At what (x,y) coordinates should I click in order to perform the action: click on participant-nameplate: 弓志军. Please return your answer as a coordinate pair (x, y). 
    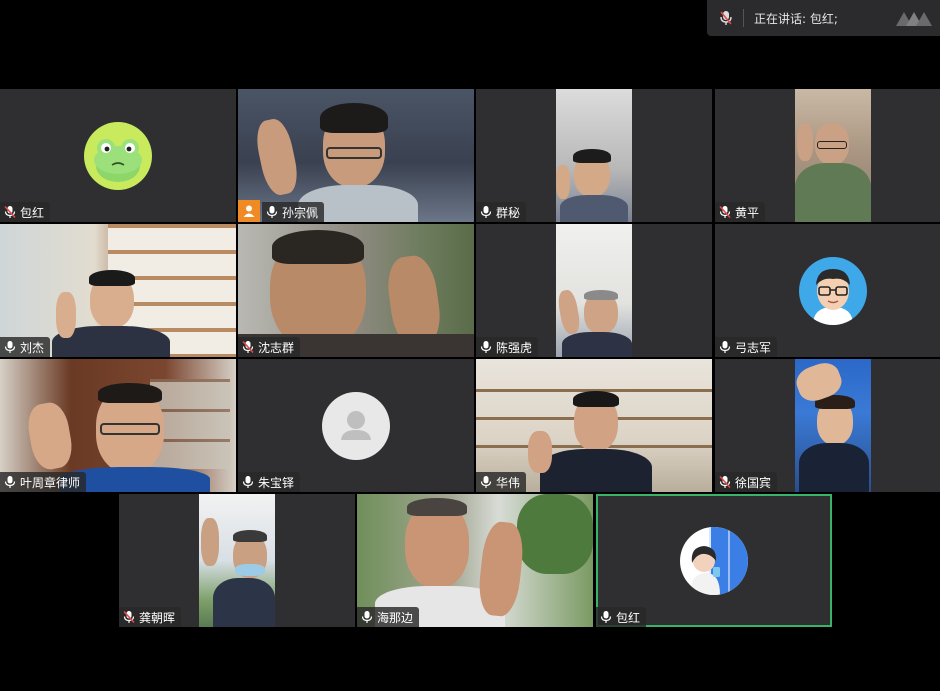
    Looking at the image, I should click on (746, 347).